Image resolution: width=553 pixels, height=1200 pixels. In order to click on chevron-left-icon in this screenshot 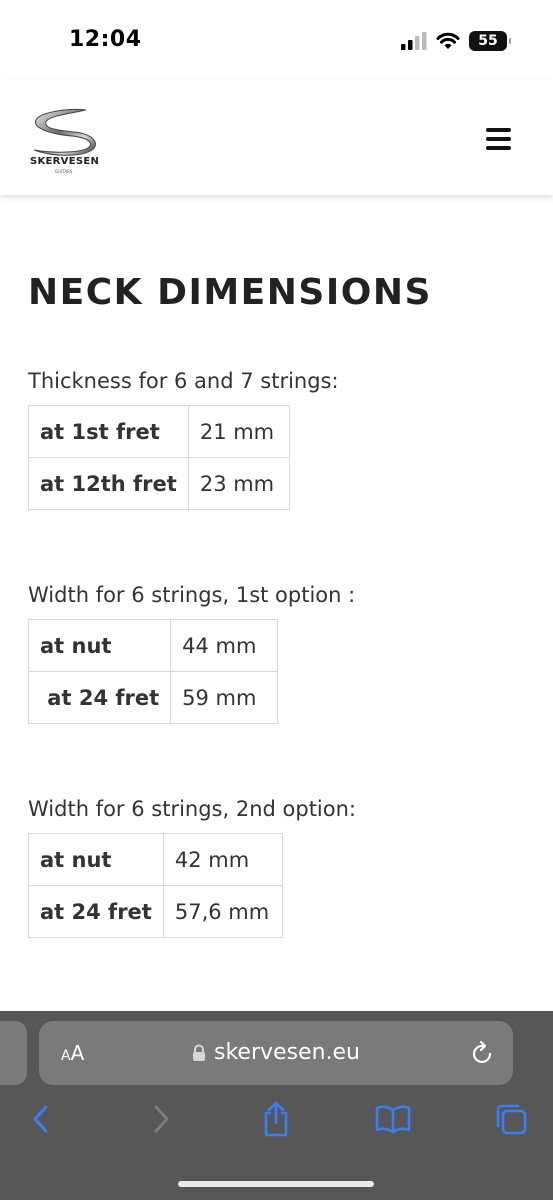, I will do `click(40, 1119)`.